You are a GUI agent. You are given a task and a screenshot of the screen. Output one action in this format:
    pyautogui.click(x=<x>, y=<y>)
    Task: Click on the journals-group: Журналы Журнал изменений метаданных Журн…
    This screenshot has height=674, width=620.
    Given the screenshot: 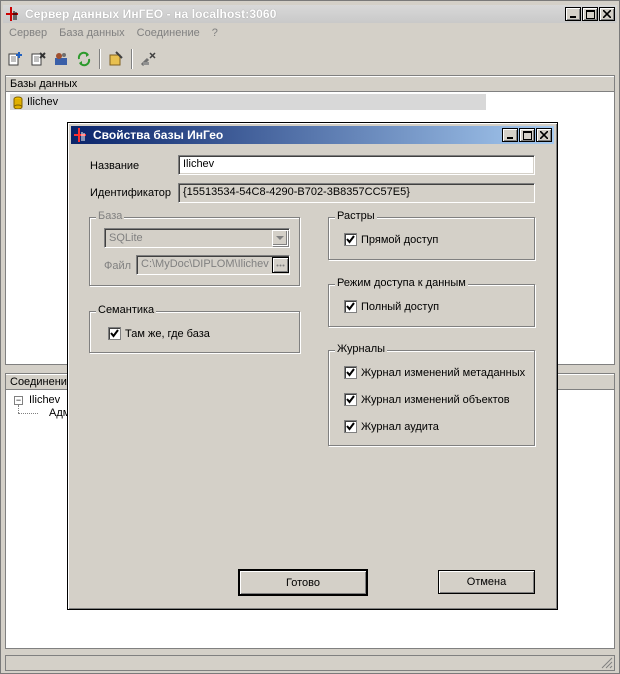 What is the action you would take?
    pyautogui.click(x=431, y=394)
    